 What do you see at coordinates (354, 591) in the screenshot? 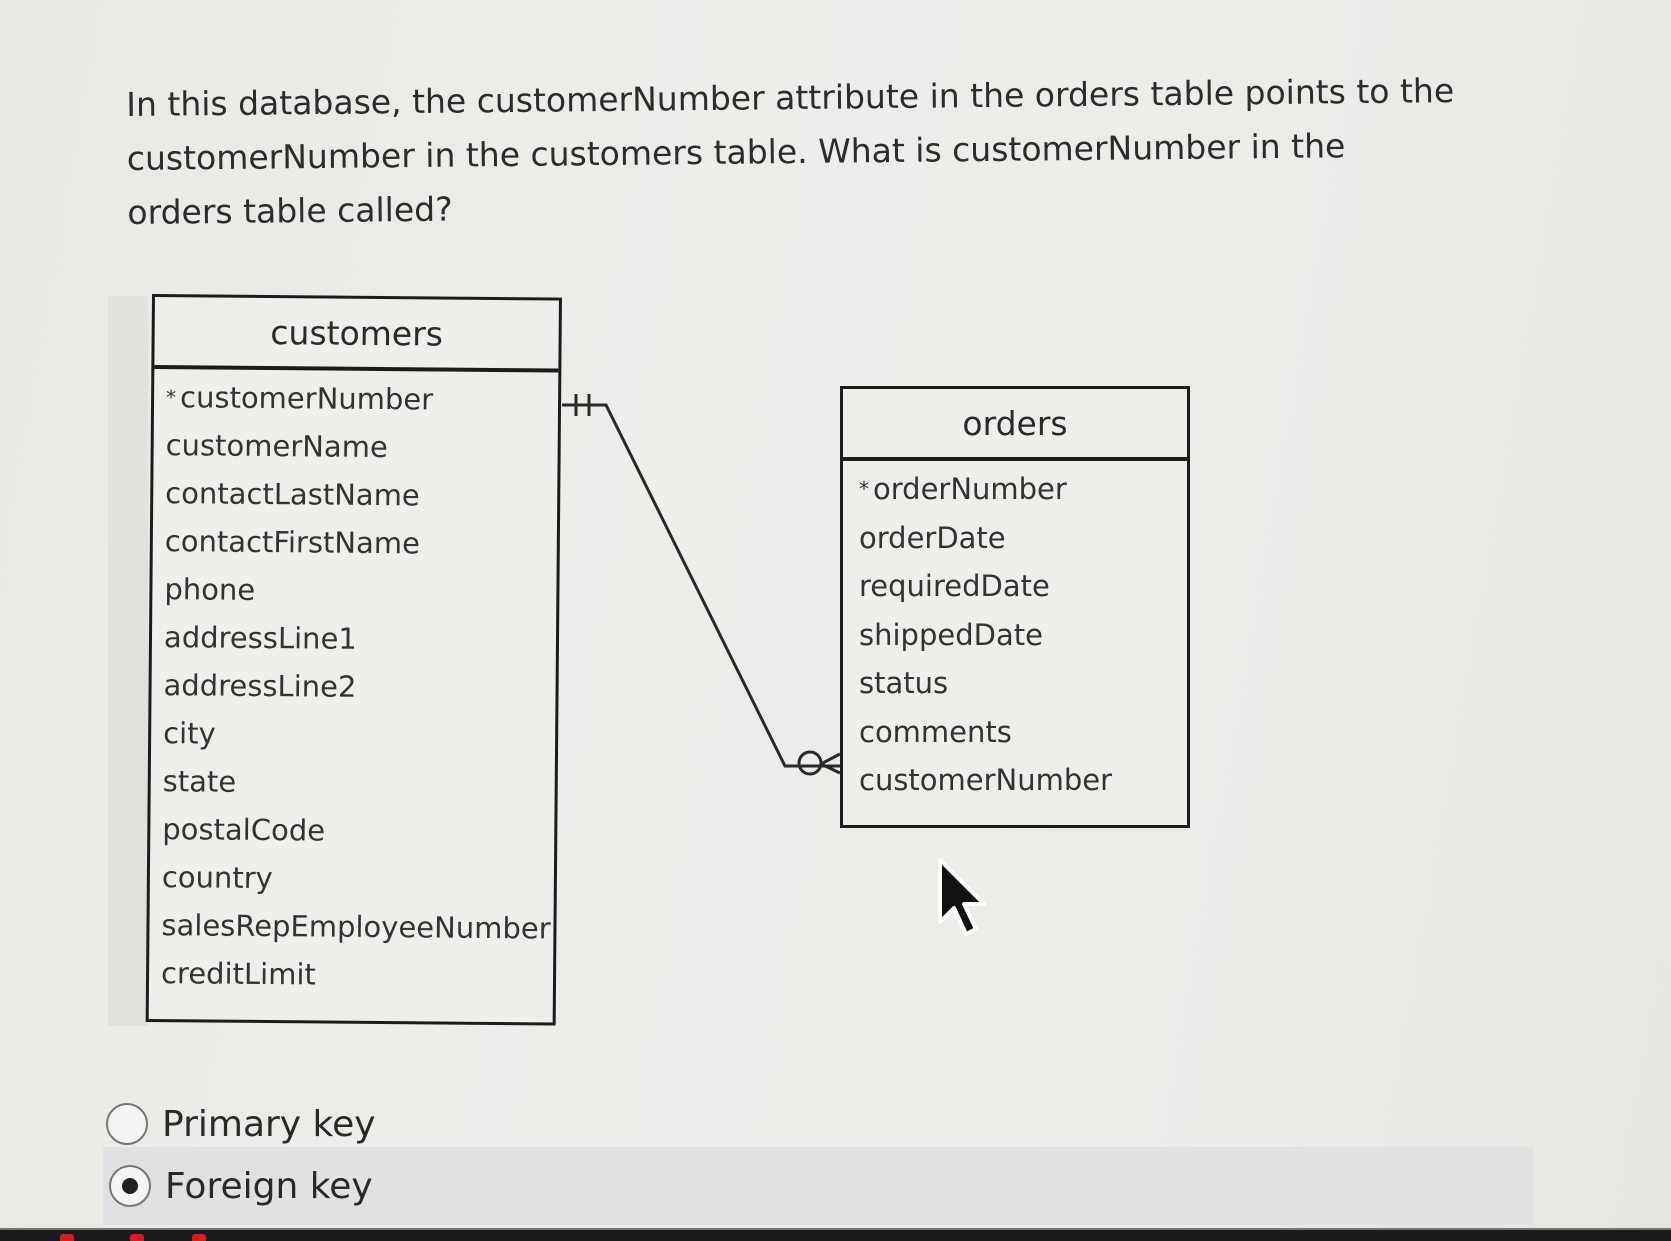
I see `field-row: phone` at bounding box center [354, 591].